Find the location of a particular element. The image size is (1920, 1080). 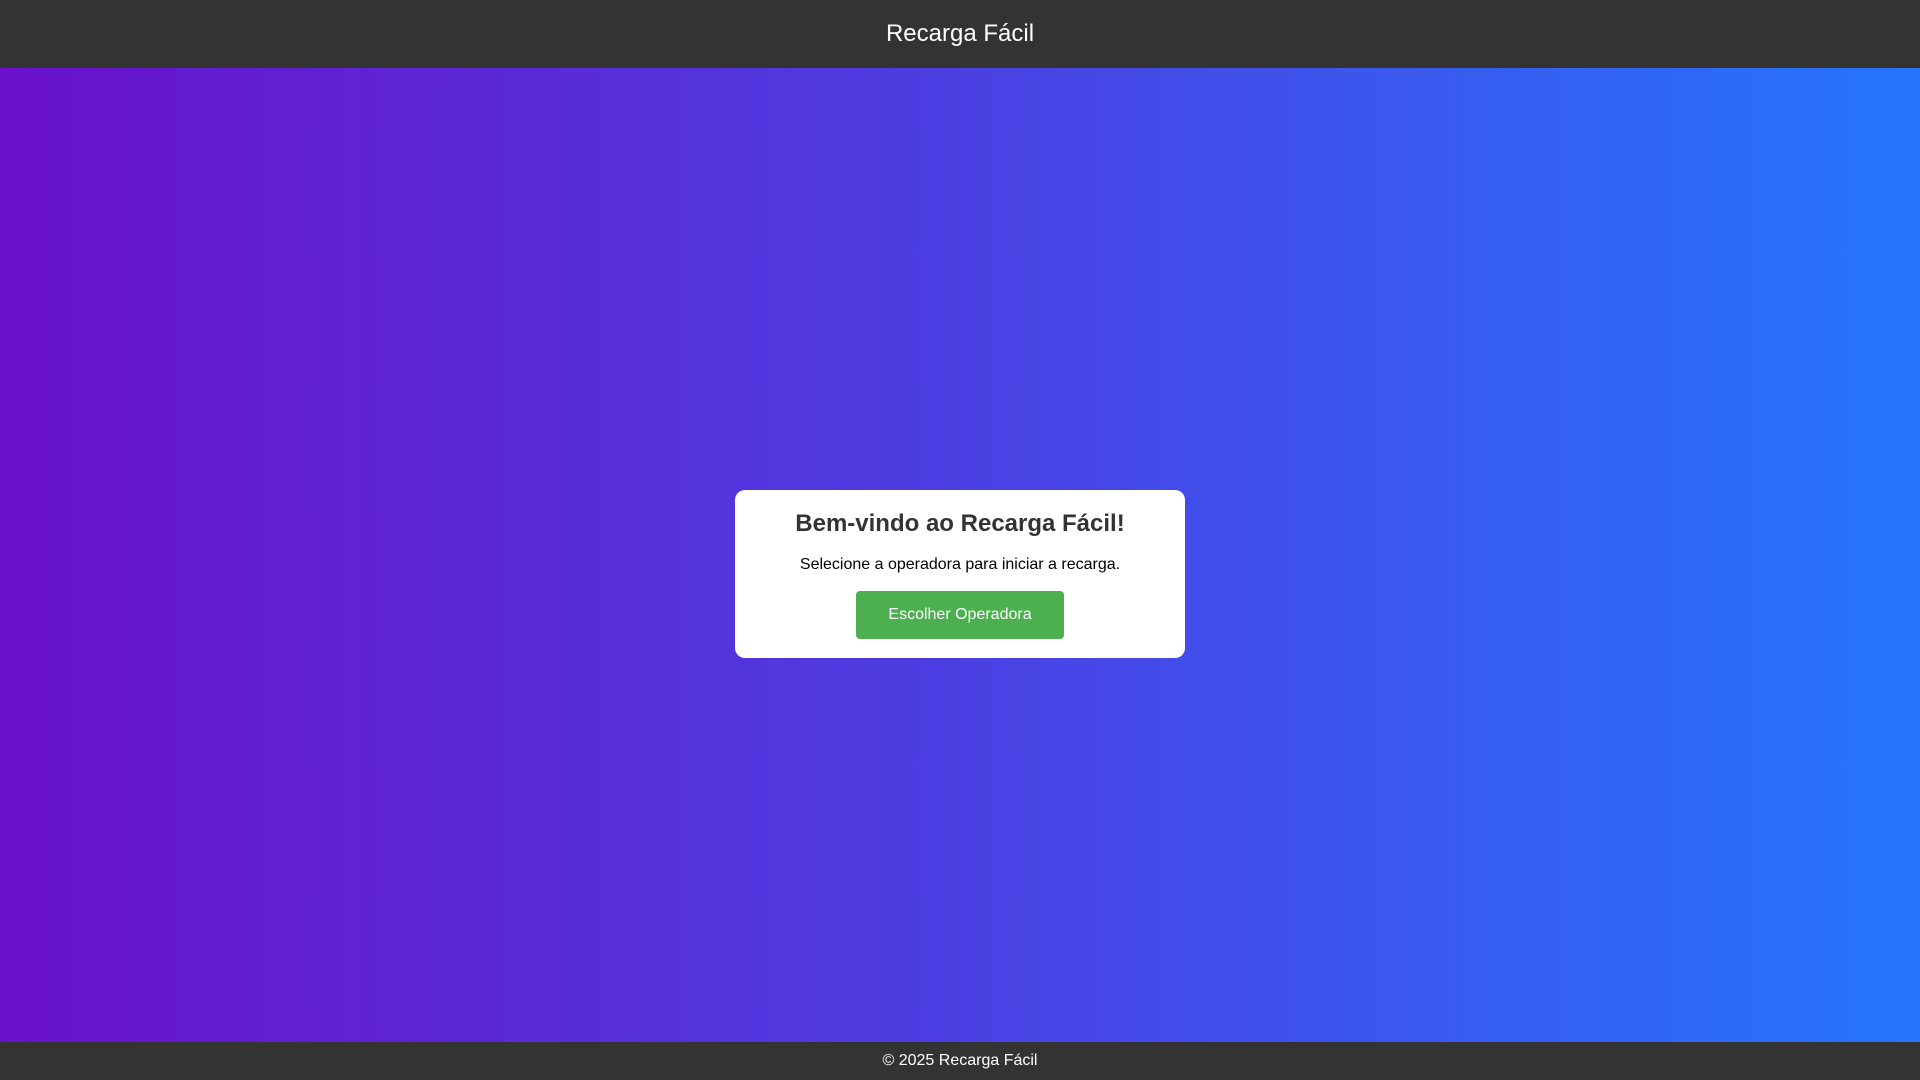

app-title: Recarga Fácil is located at coordinates (960, 33).